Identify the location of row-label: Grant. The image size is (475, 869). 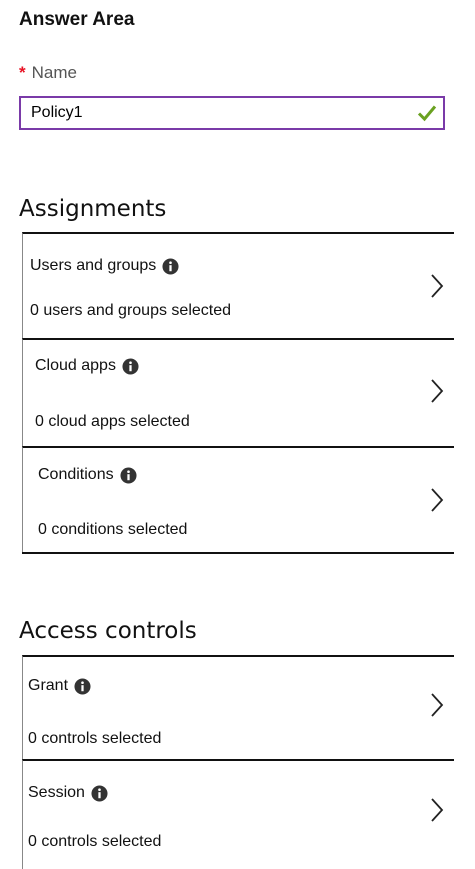
(48, 685).